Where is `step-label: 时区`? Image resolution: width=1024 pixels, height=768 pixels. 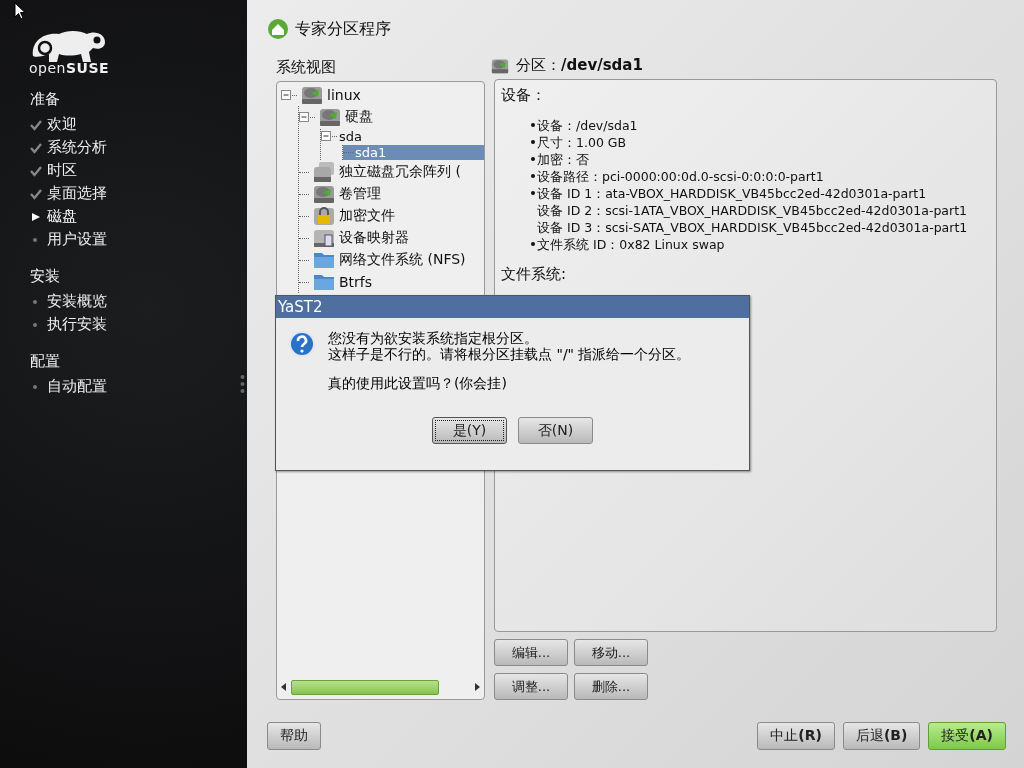 step-label: 时区 is located at coordinates (62, 170).